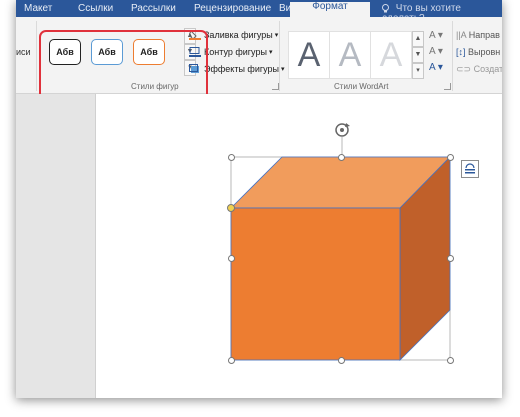  Describe the element at coordinates (341, 157) in the screenshot. I see `resize-handle-top` at that location.